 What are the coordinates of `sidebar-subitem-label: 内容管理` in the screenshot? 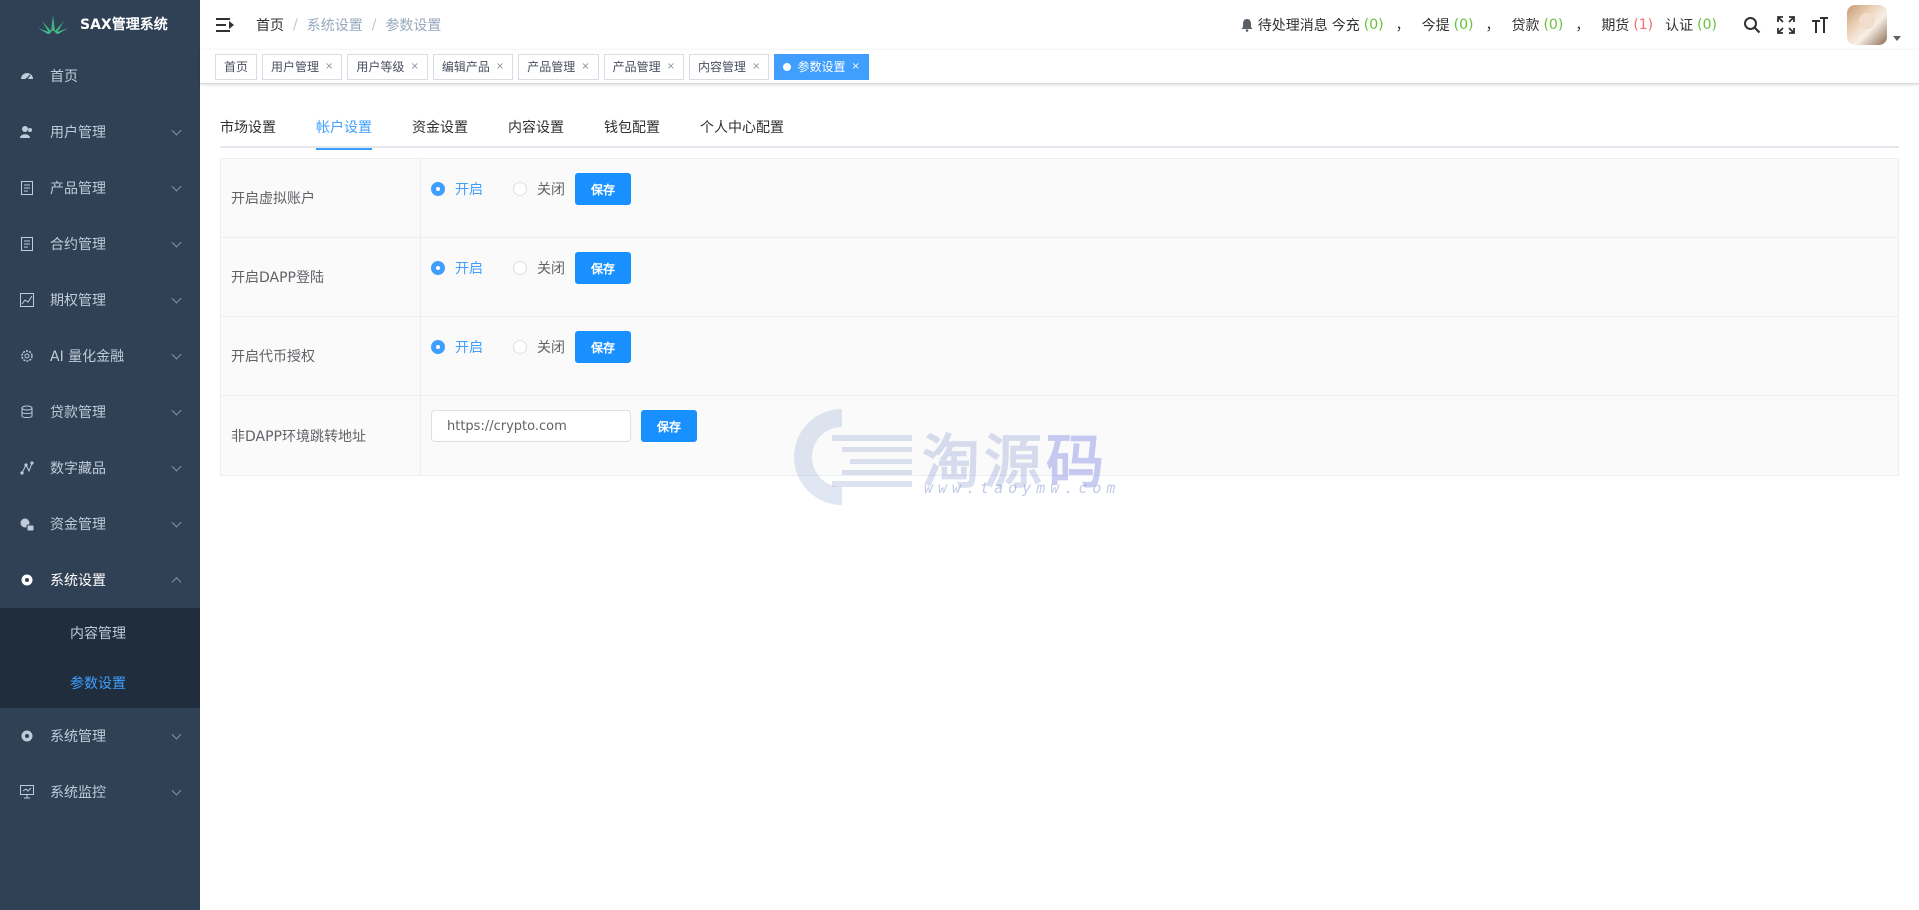 It's located at (98, 634).